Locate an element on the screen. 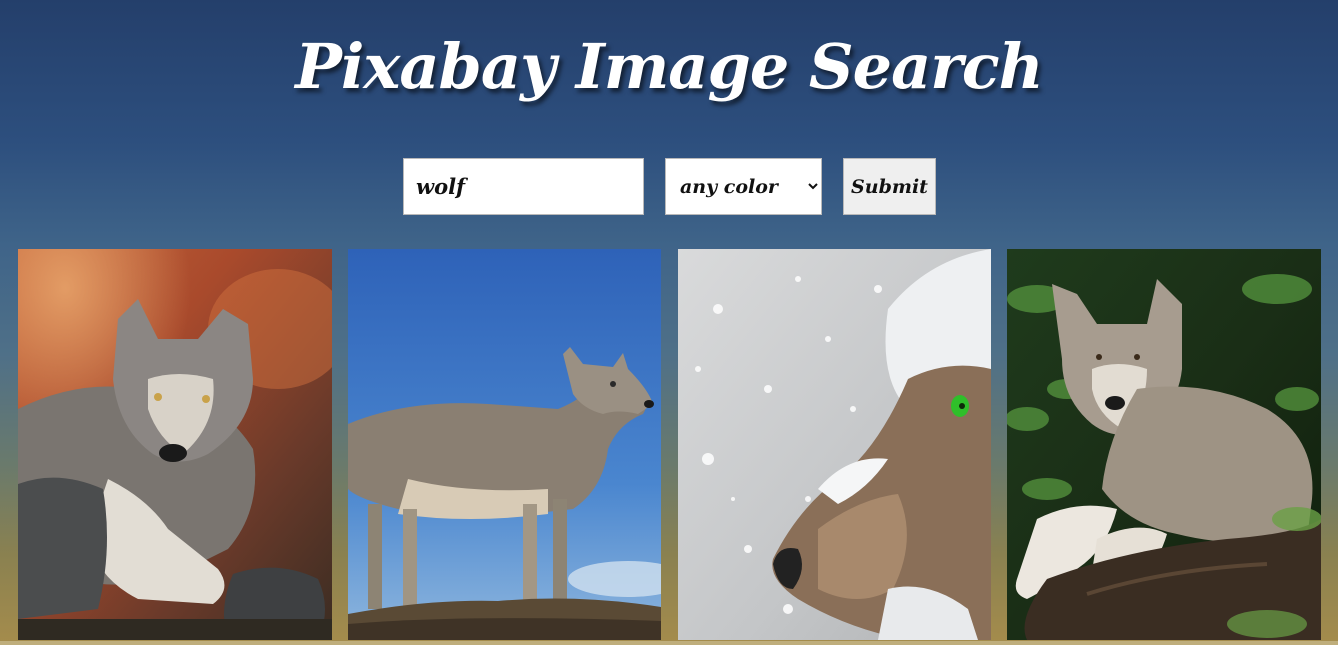  submit-button: Submit is located at coordinates (889, 186).